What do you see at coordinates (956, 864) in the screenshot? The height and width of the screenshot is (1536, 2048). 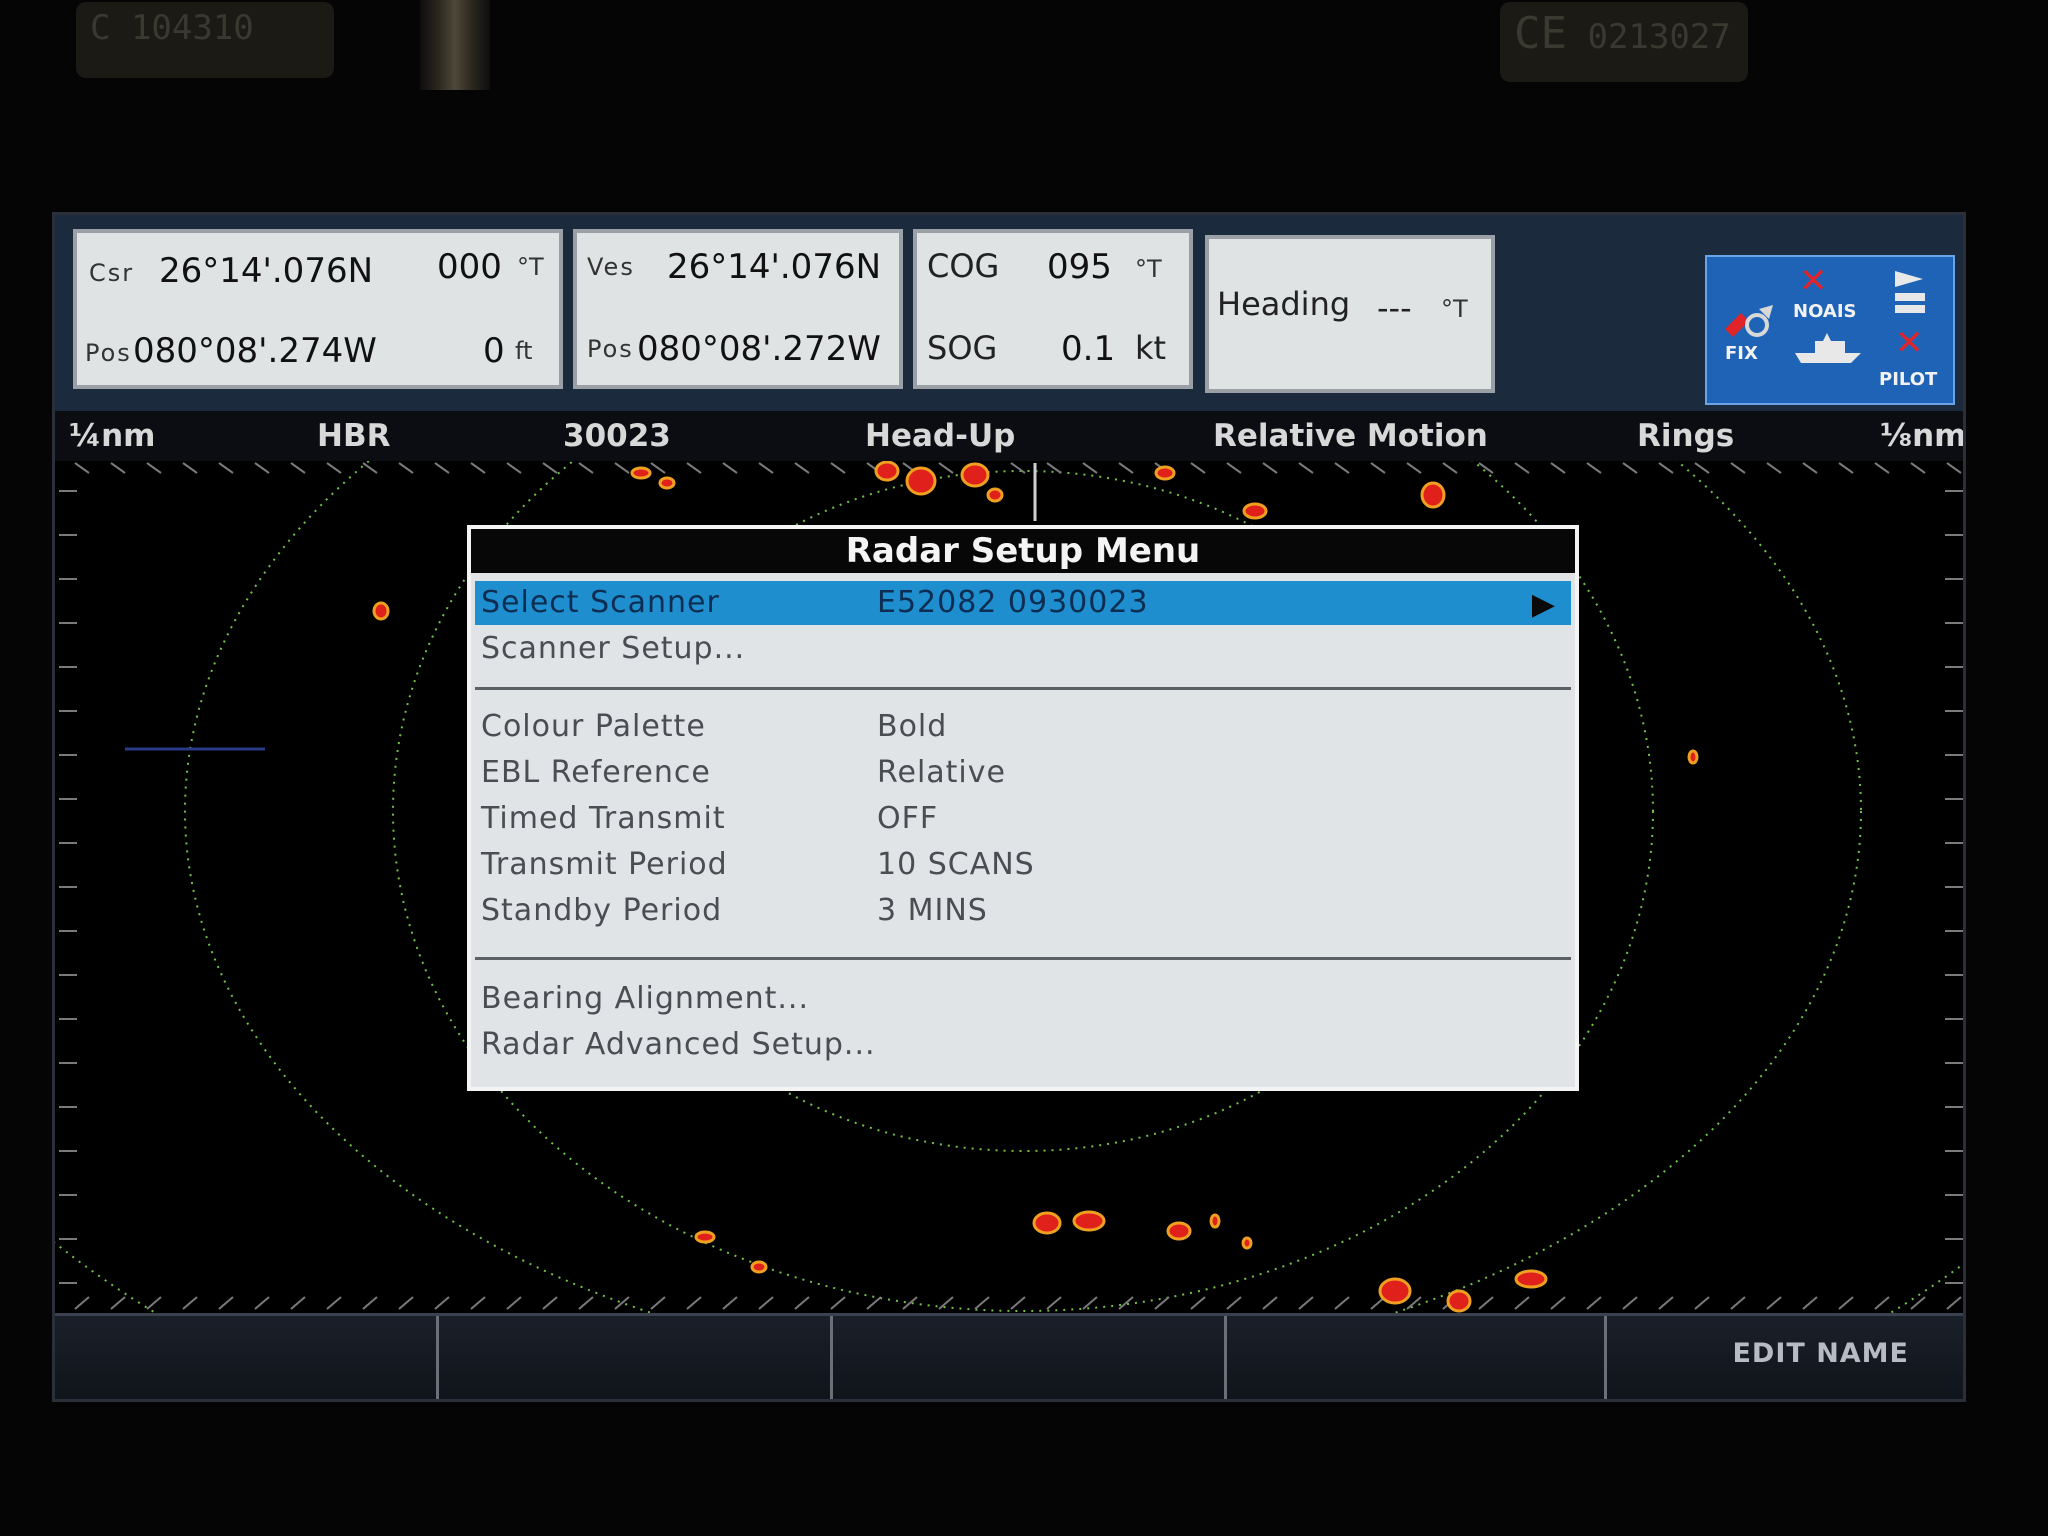 I see `transmit-period-value: 10 SCANS` at bounding box center [956, 864].